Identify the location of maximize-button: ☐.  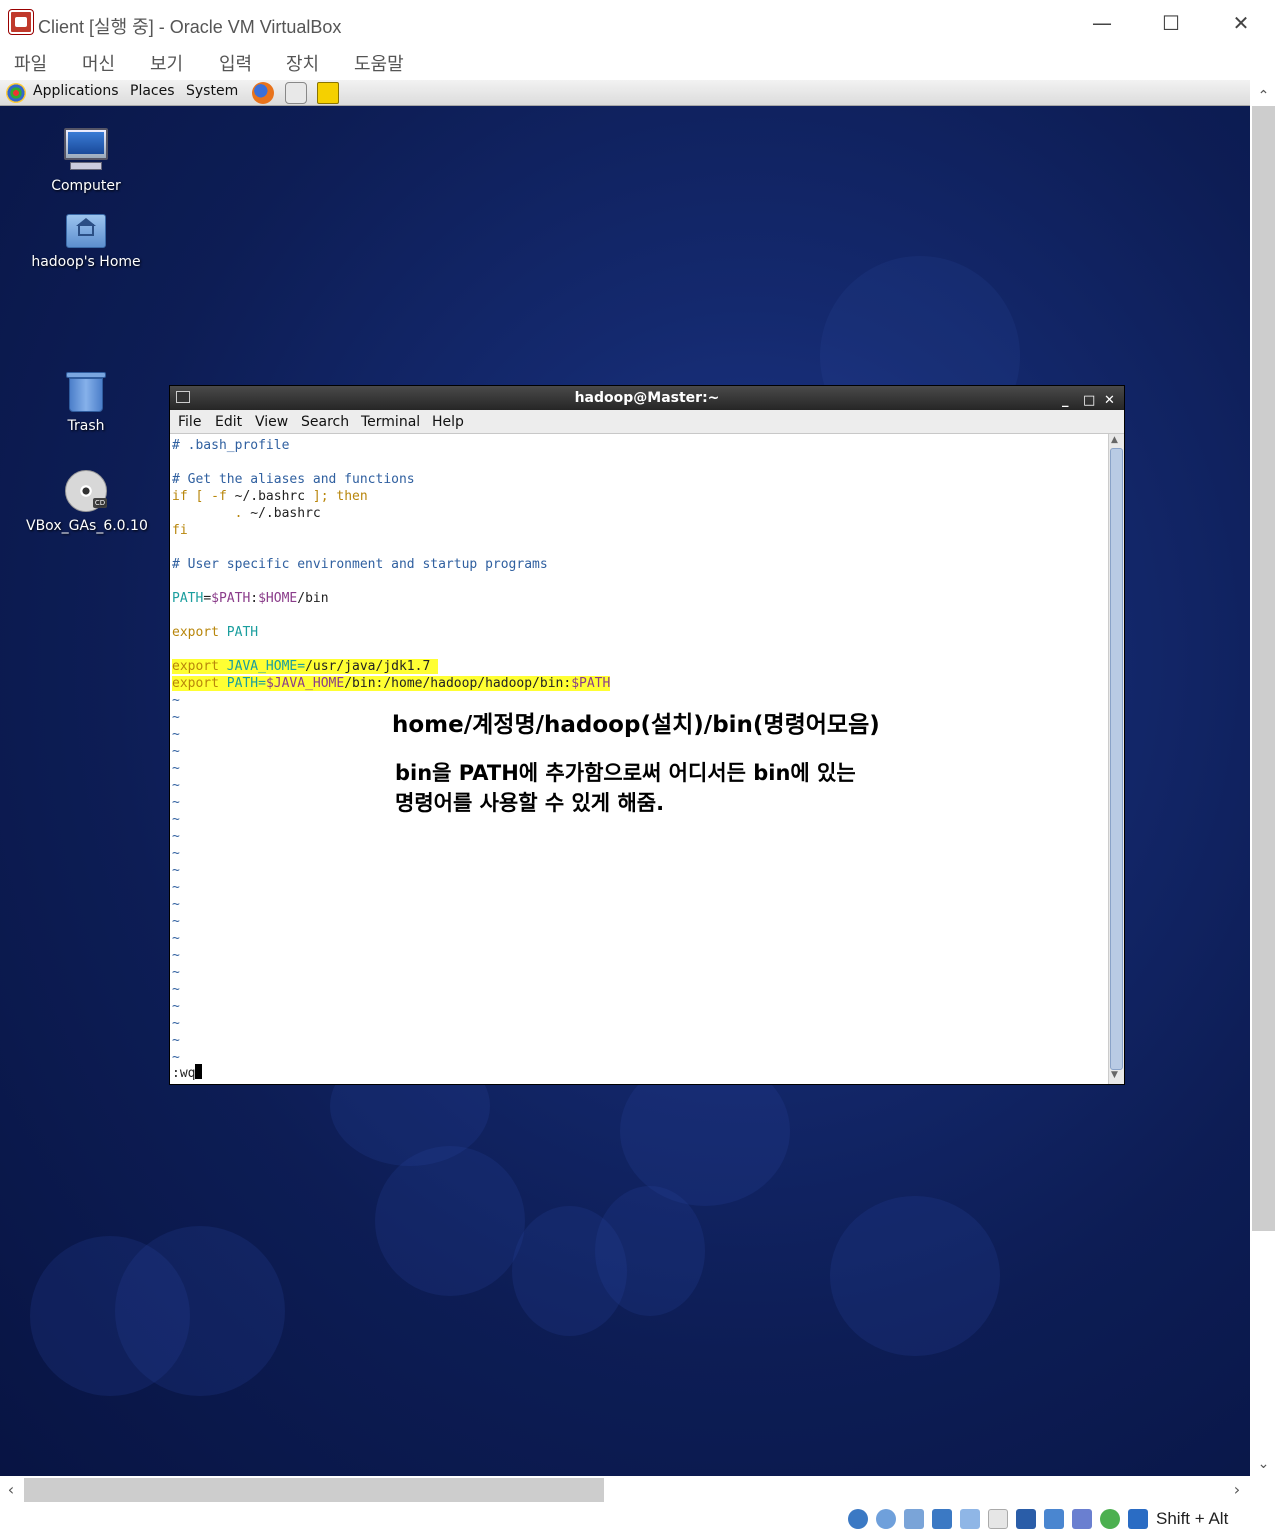
(1171, 23).